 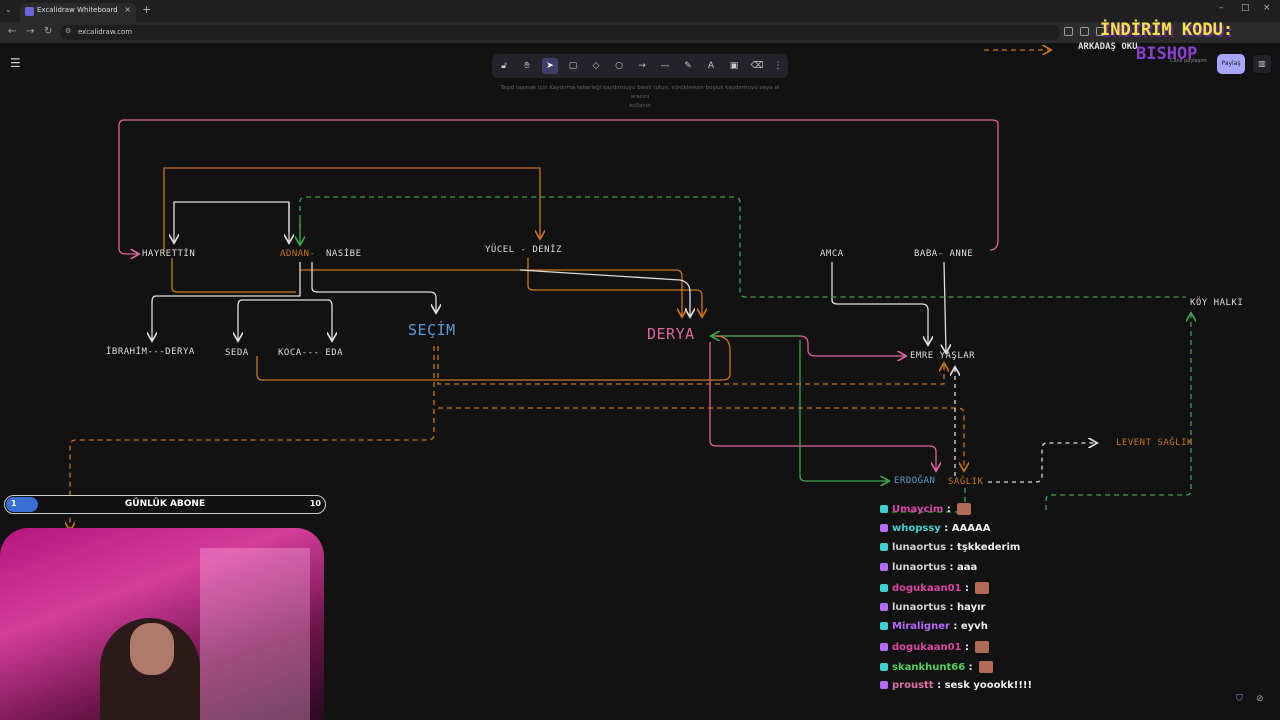 What do you see at coordinates (310, 353) in the screenshot?
I see `node-koca-eda: KOCA--- EDA` at bounding box center [310, 353].